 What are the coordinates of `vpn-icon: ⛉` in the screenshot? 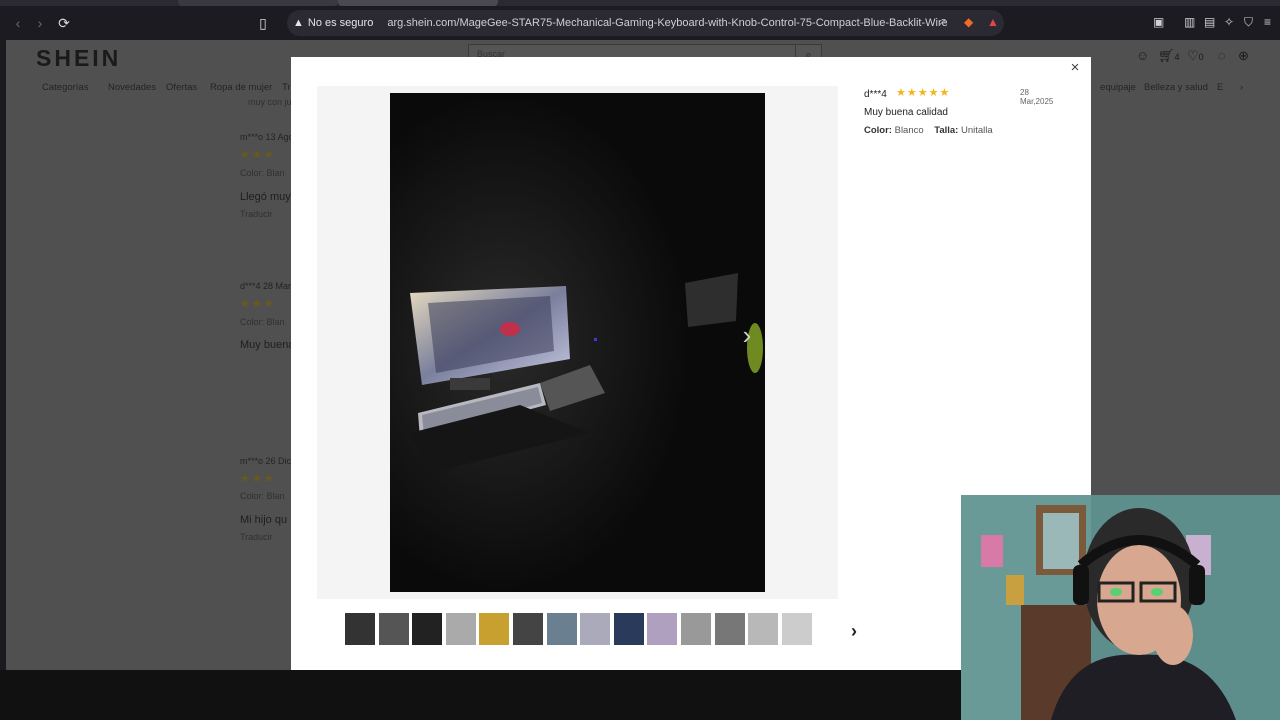 It's located at (1248, 22).